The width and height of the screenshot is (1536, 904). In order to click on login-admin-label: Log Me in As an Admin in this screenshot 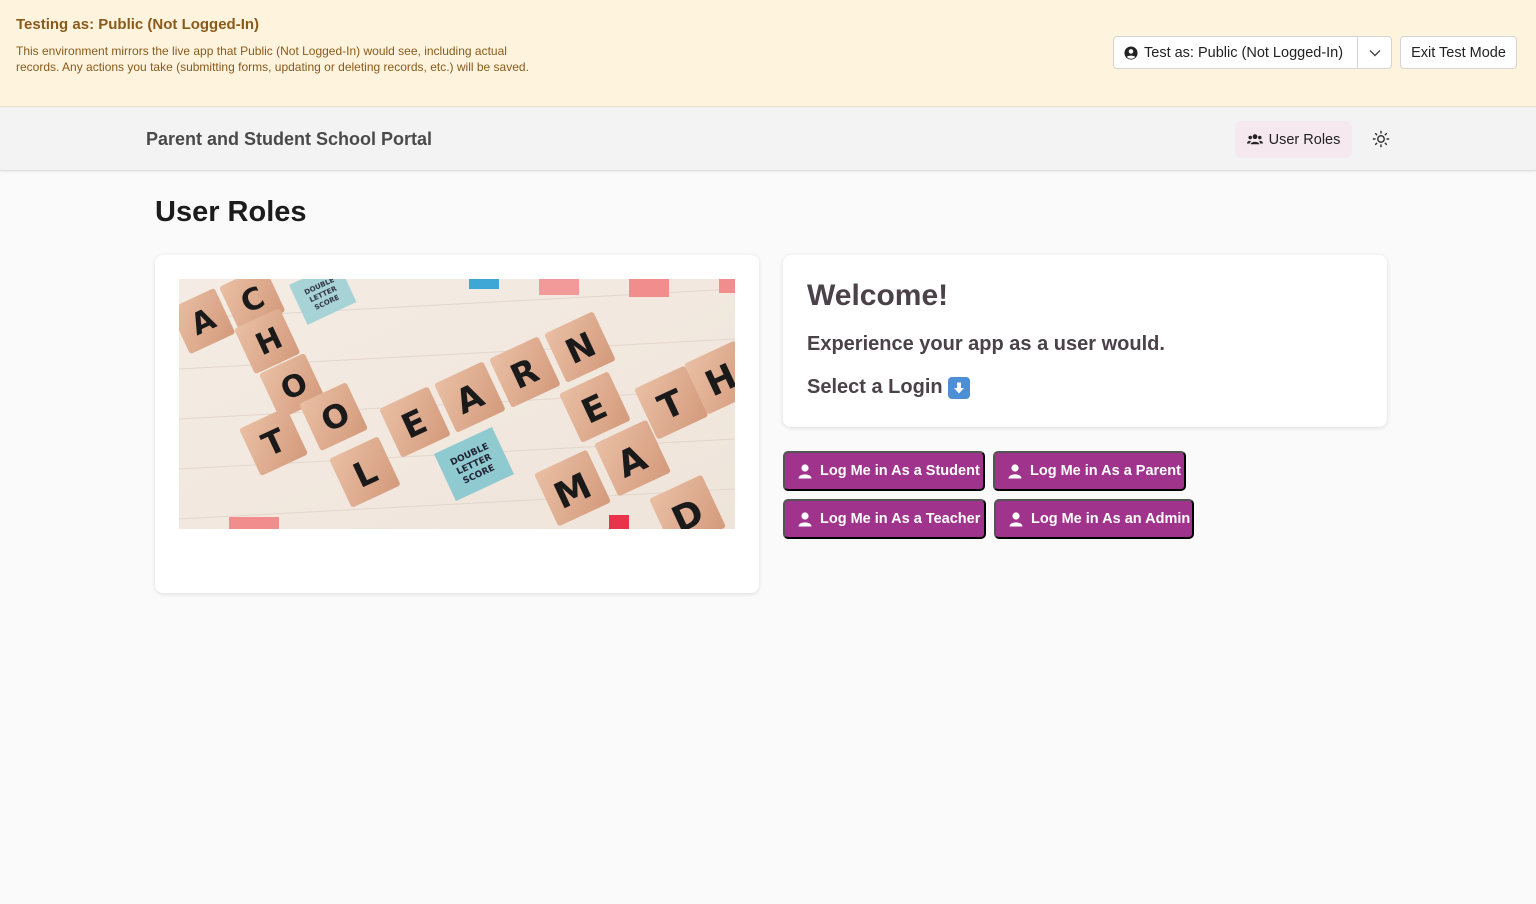, I will do `click(1111, 519)`.